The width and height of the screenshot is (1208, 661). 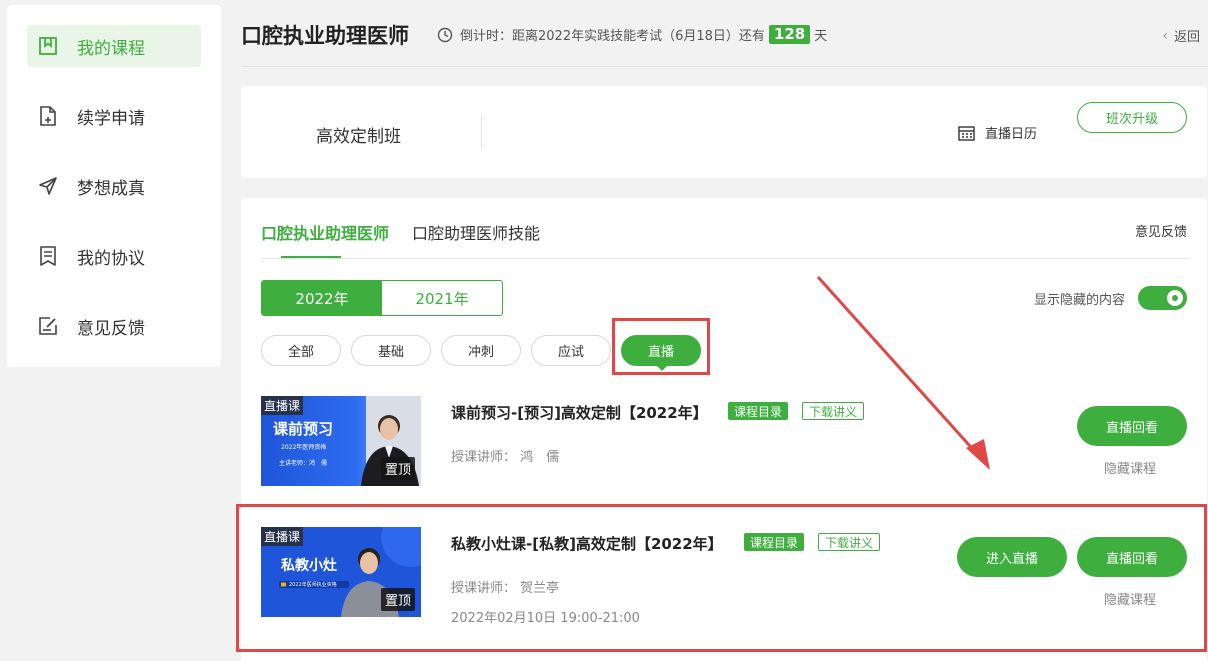 I want to click on sidebar-item-agreement: 我的协议, so click(x=114, y=256).